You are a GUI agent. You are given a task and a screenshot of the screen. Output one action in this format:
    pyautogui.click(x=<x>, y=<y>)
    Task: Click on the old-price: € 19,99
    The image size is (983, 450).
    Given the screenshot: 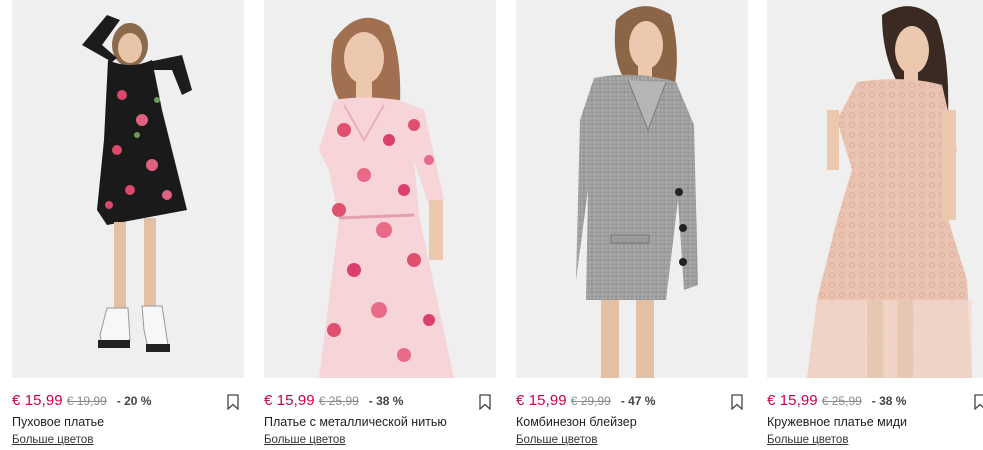 What is the action you would take?
    pyautogui.click(x=86, y=401)
    